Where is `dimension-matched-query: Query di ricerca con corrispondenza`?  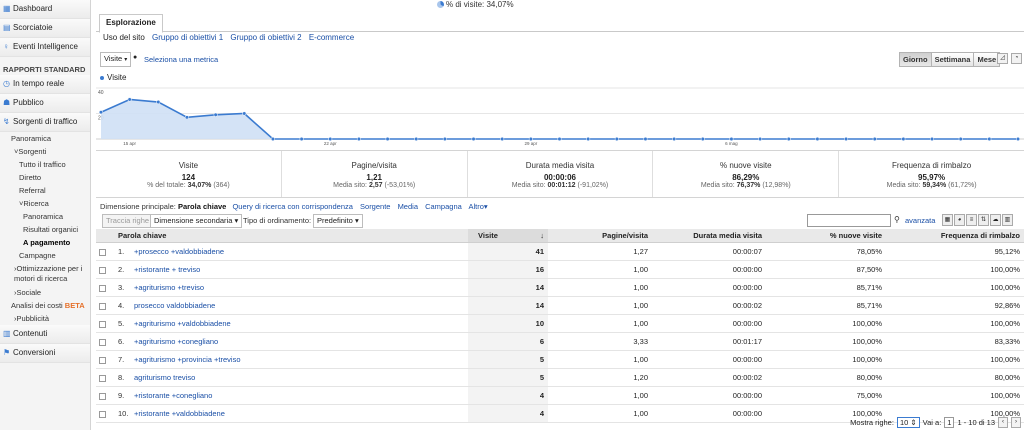
dimension-matched-query: Query di ricerca con corrispondenza is located at coordinates (292, 206).